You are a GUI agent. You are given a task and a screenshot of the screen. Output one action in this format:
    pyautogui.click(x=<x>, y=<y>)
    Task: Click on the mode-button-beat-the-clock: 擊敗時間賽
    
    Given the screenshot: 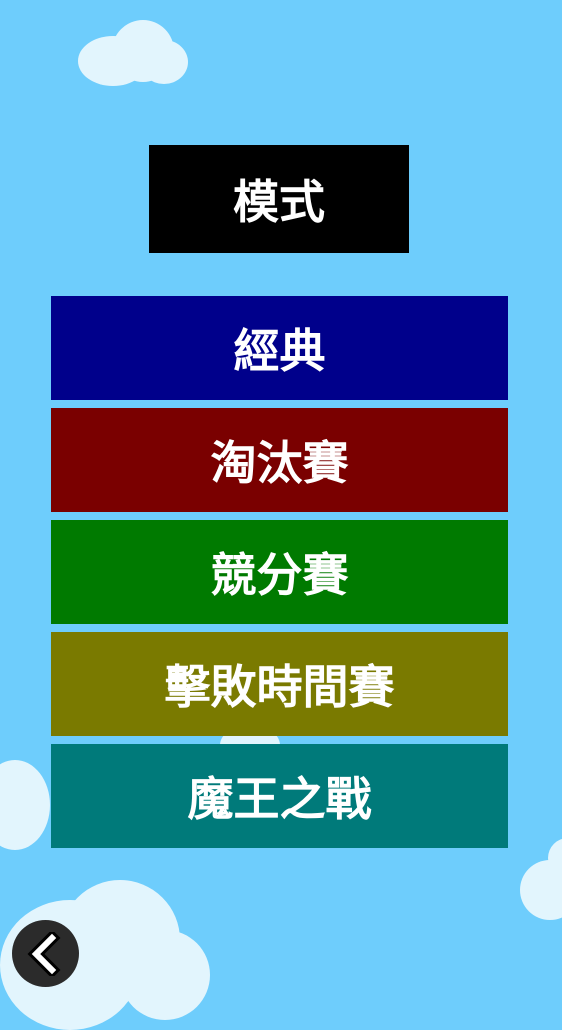 What is the action you would take?
    pyautogui.click(x=279, y=684)
    